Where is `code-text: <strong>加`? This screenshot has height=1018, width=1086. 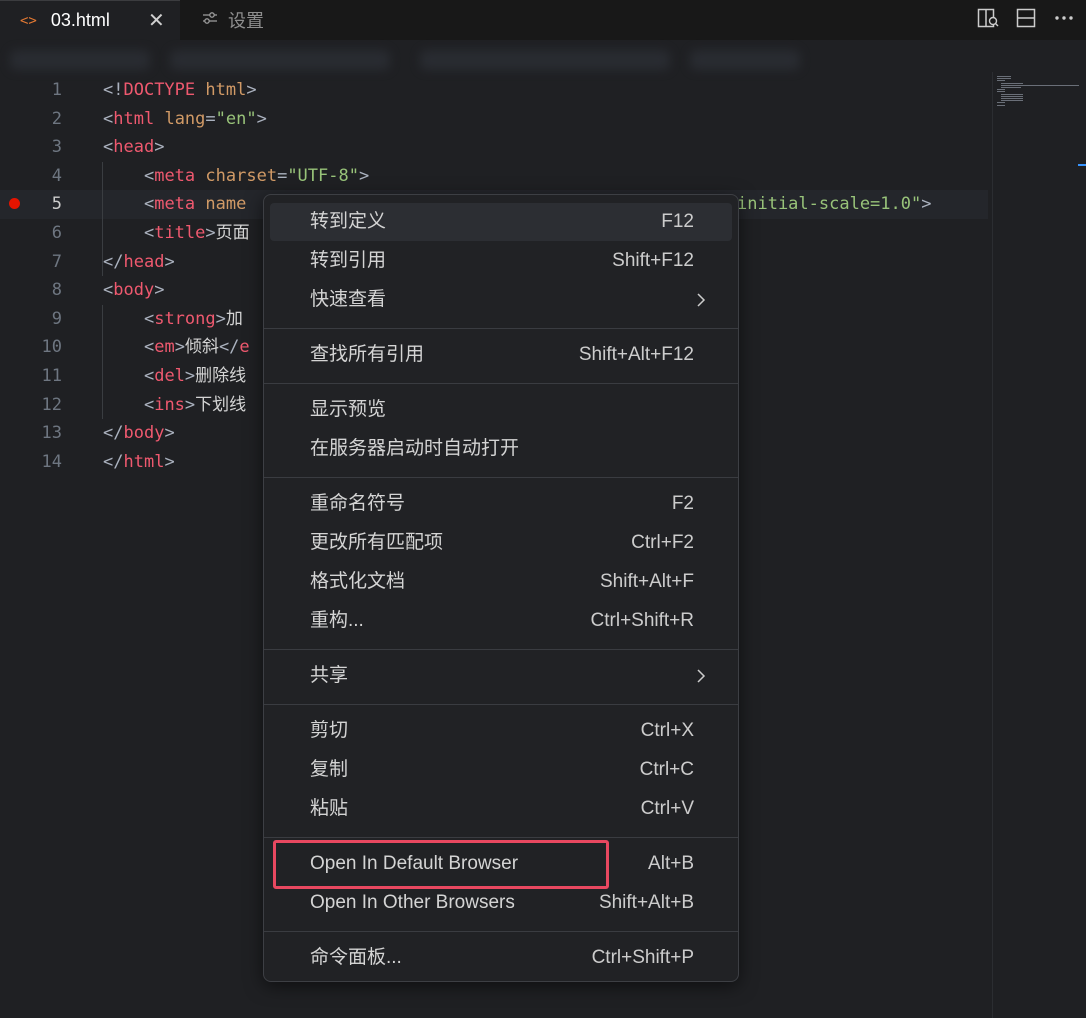
code-text: <strong>加 is located at coordinates (173, 319).